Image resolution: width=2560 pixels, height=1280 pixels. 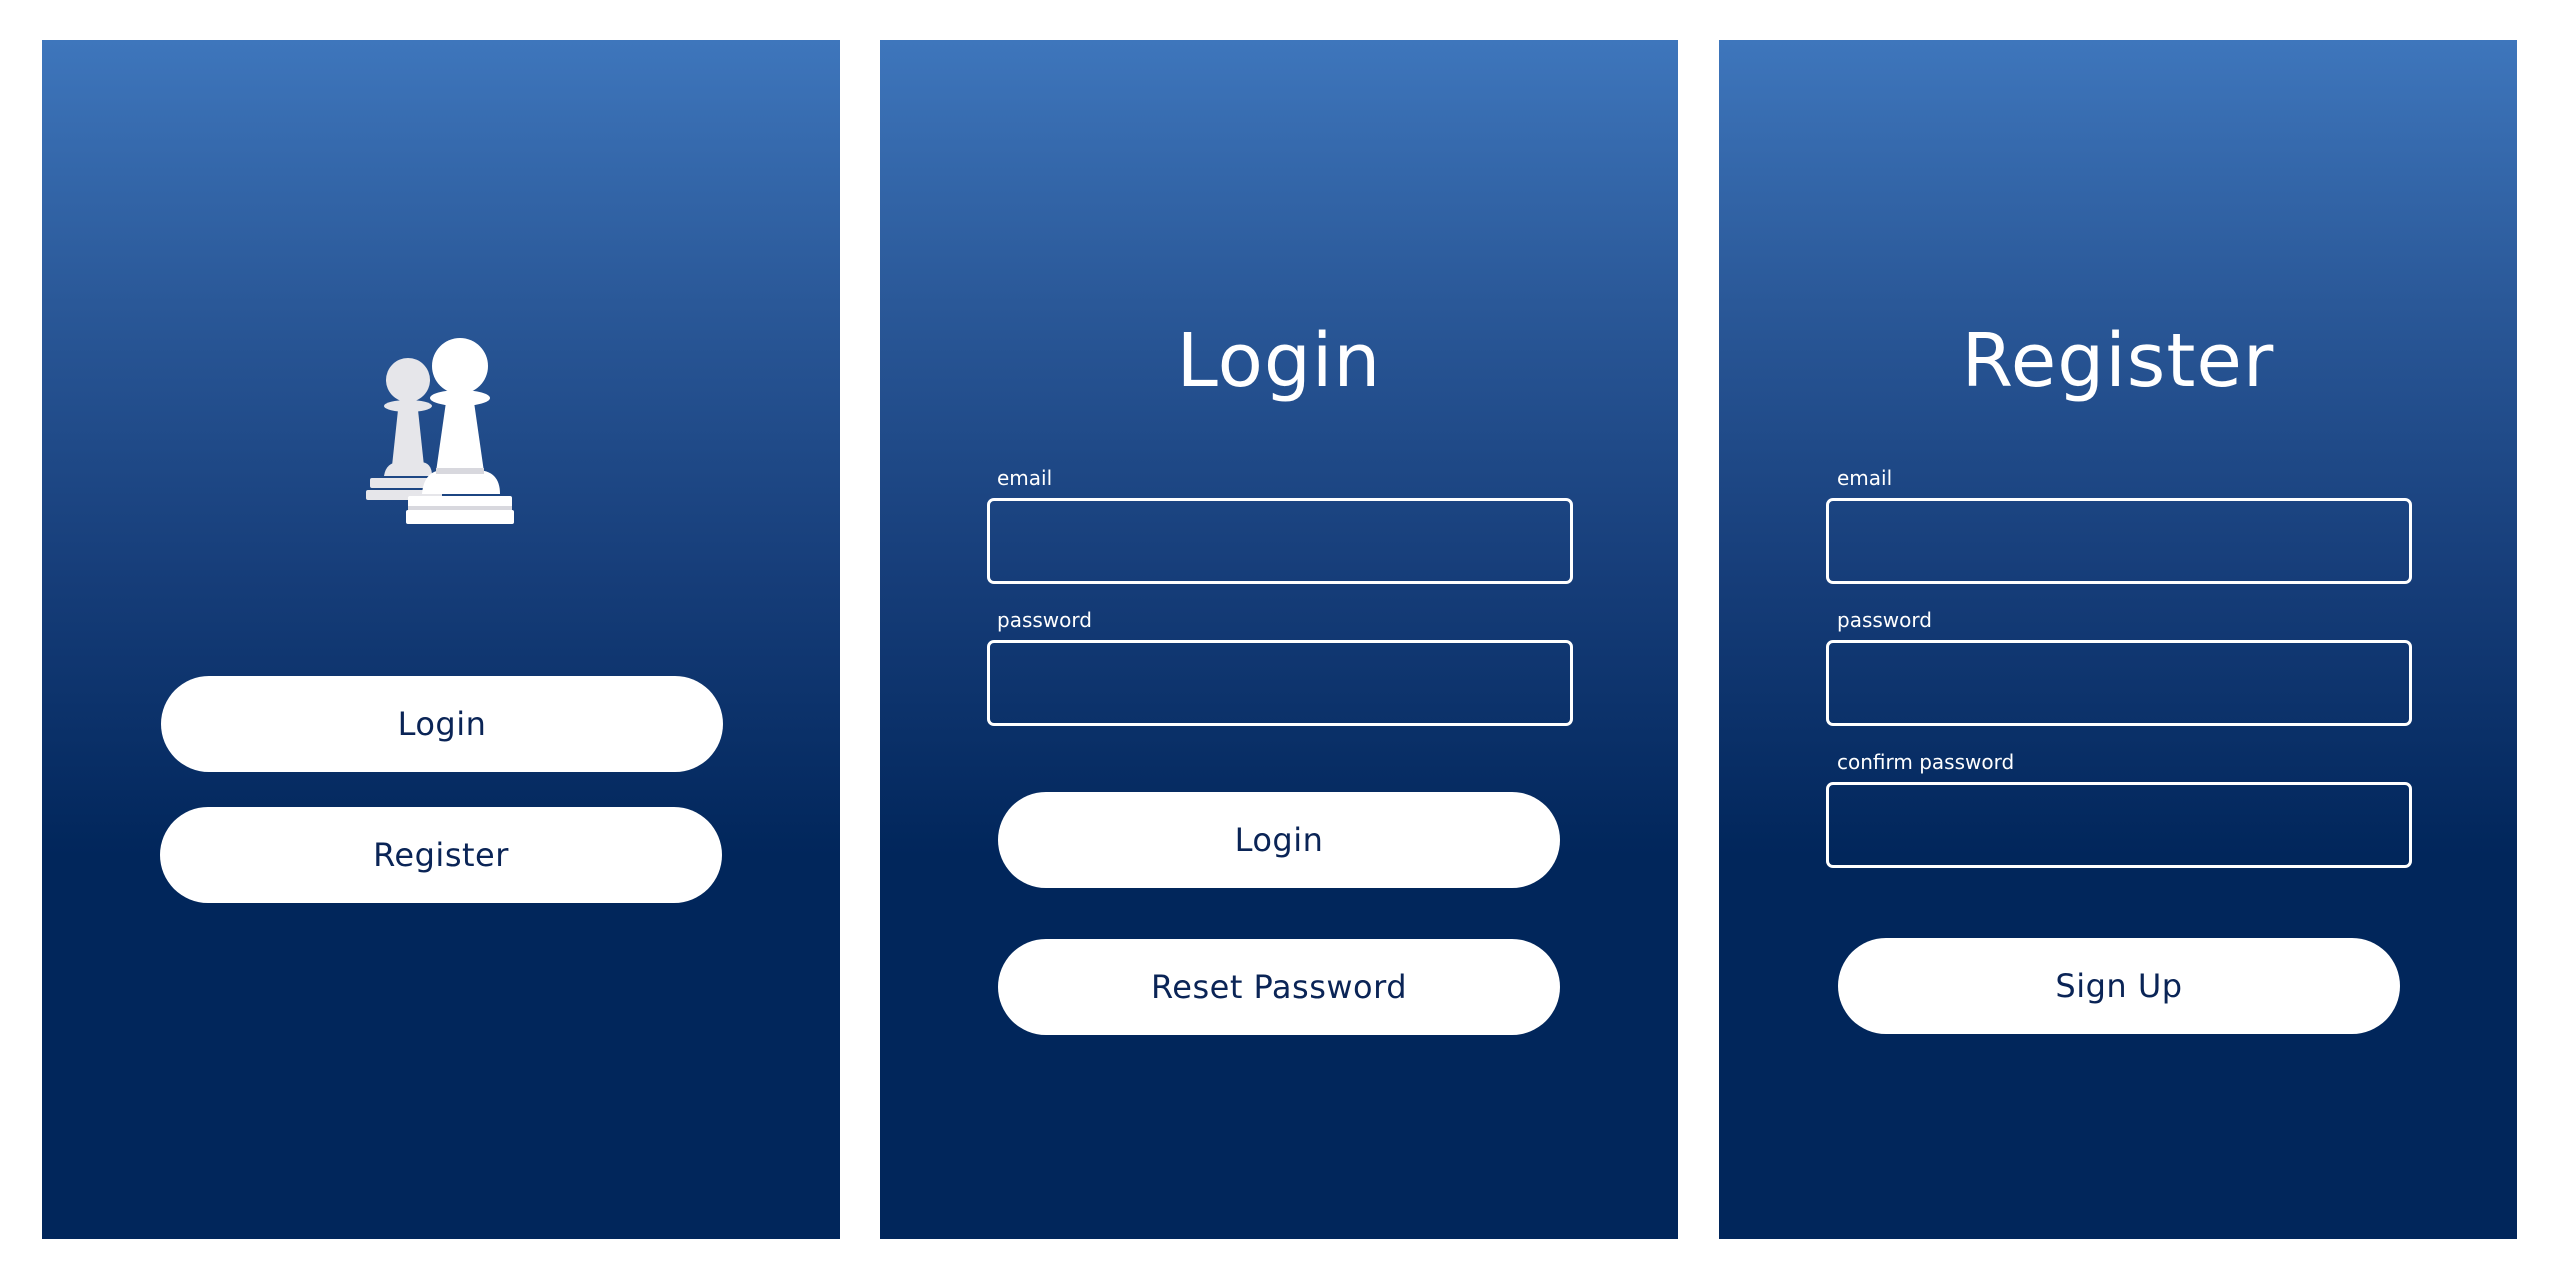 I want to click on reset-password-button: Reset Password, so click(x=1279, y=987).